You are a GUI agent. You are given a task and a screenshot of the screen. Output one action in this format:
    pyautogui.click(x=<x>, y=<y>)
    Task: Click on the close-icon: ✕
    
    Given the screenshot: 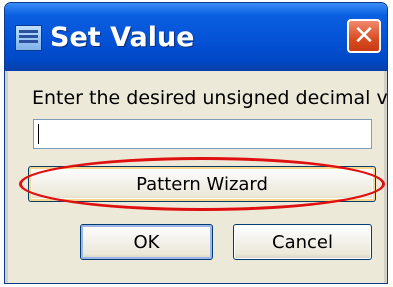 What is the action you would take?
    pyautogui.click(x=364, y=36)
    